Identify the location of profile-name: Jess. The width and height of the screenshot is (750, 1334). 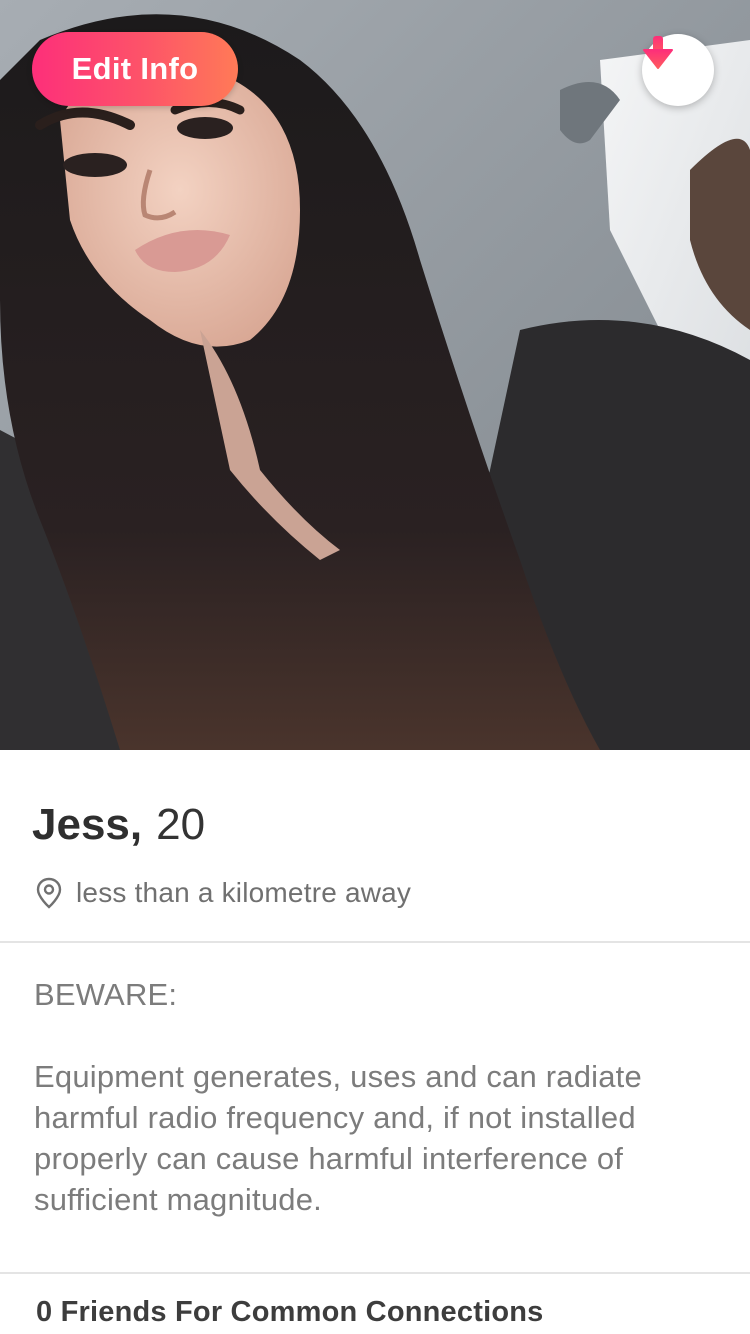
(81, 824).